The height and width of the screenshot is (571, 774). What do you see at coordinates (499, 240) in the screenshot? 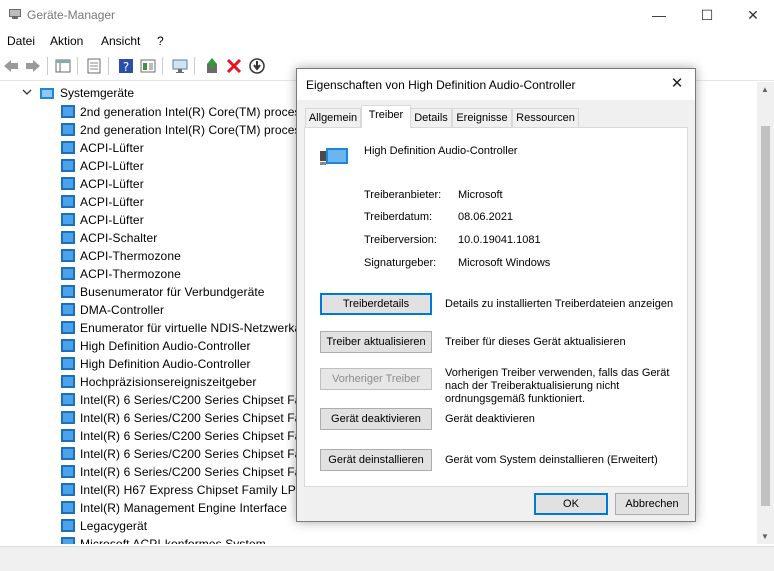
I see `driver-version-value: 10.0.19041.1081` at bounding box center [499, 240].